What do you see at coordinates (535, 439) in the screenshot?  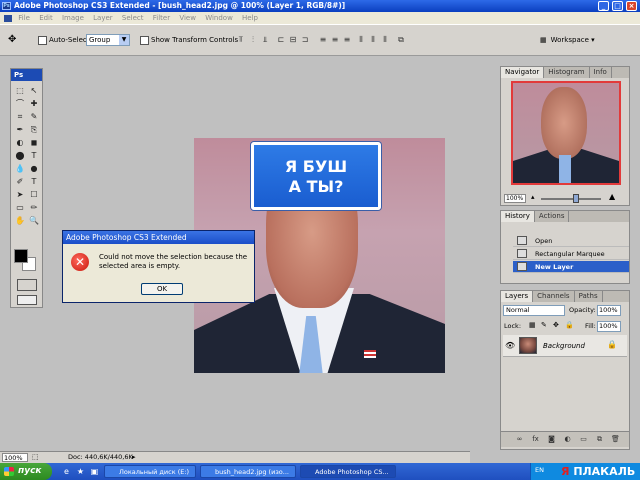 I see `layer-style-icon: fx` at bounding box center [535, 439].